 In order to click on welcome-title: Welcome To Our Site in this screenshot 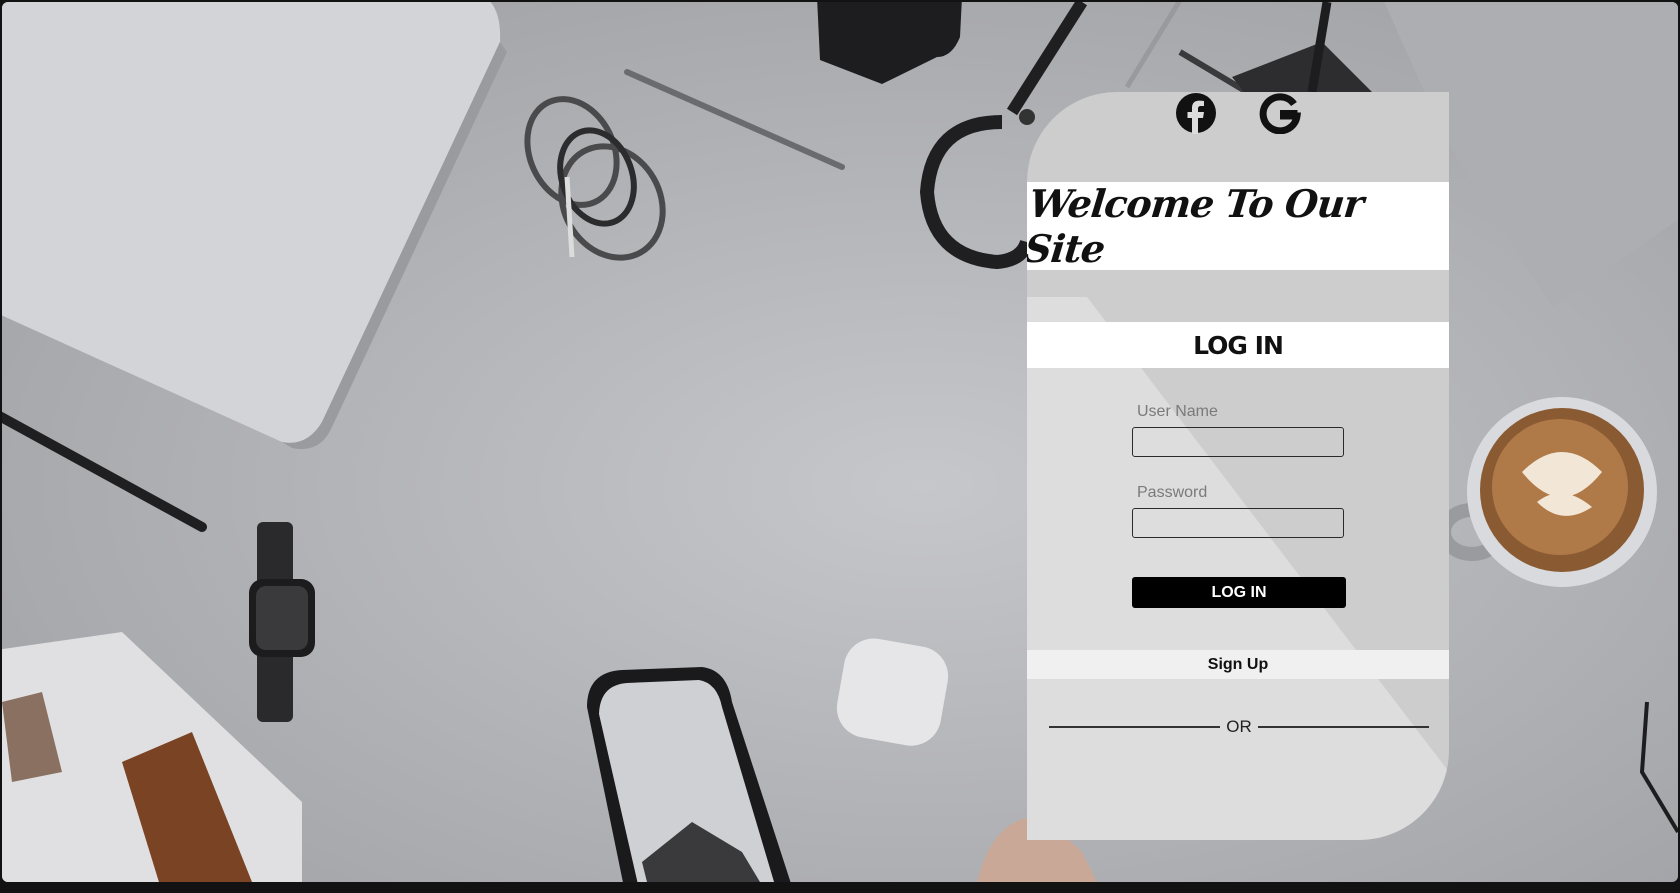, I will do `click(1196, 226)`.